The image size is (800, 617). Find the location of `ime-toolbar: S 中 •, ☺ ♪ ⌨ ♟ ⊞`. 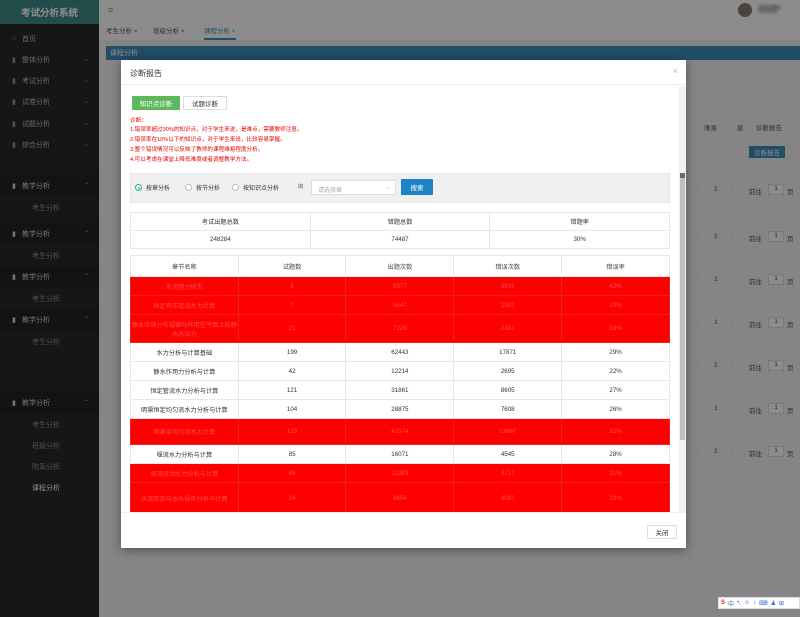

ime-toolbar: S 中 •, ☺ ♪ ⌨ ♟ ⊞ is located at coordinates (759, 603).